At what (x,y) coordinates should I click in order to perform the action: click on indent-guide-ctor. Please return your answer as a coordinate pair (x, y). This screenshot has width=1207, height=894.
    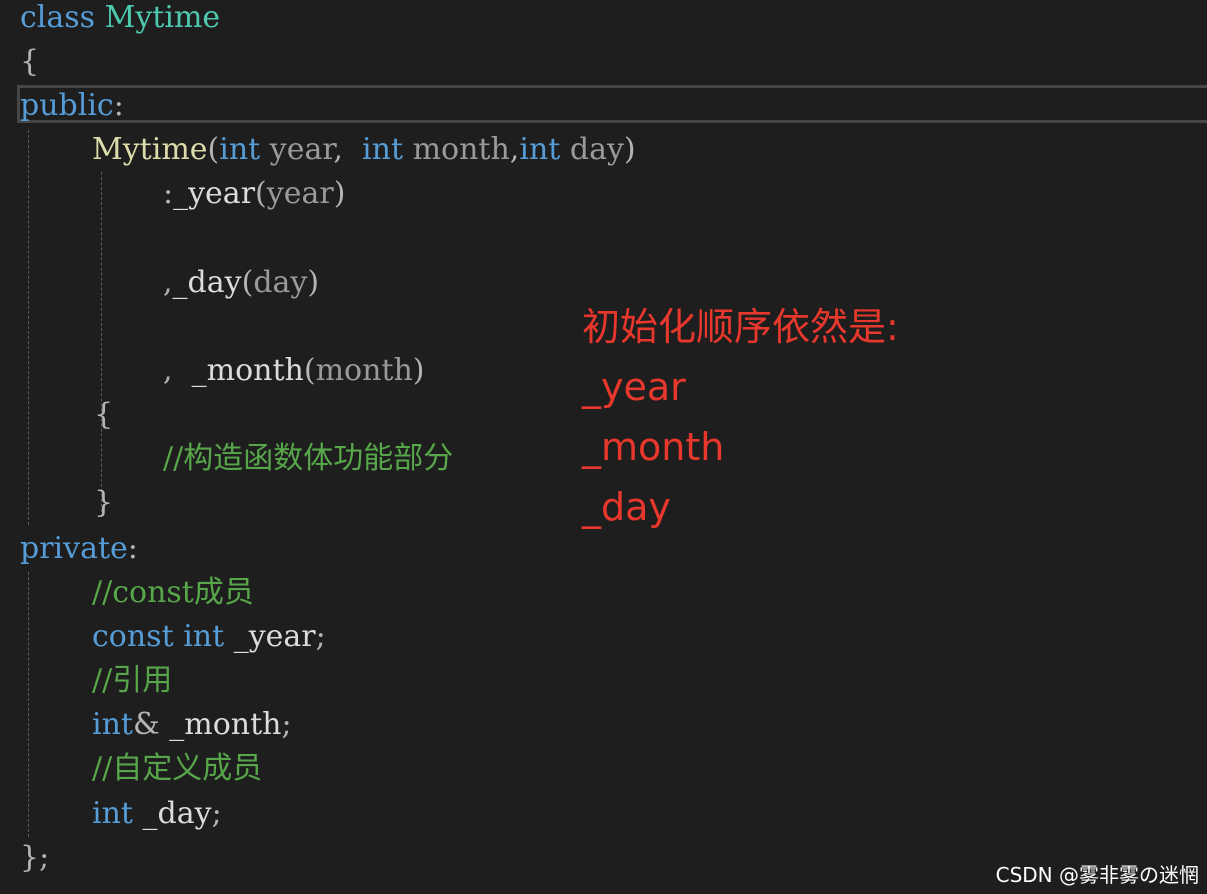
    Looking at the image, I should click on (101, 344).